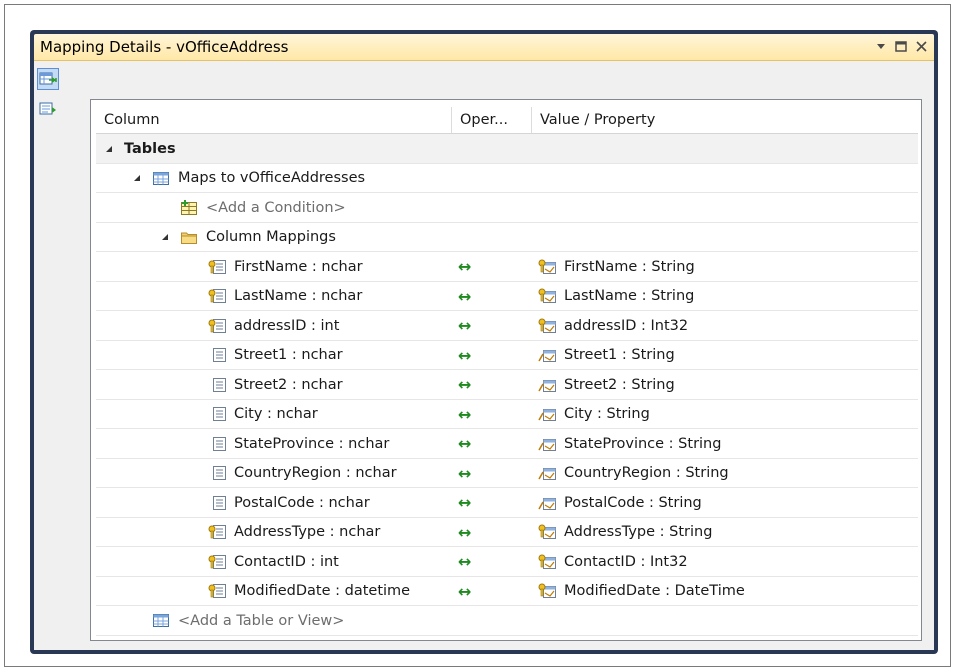 This screenshot has width=957, height=672. What do you see at coordinates (322, 591) in the screenshot?
I see `mapping-column-label: ModifiedDate : datetime` at bounding box center [322, 591].